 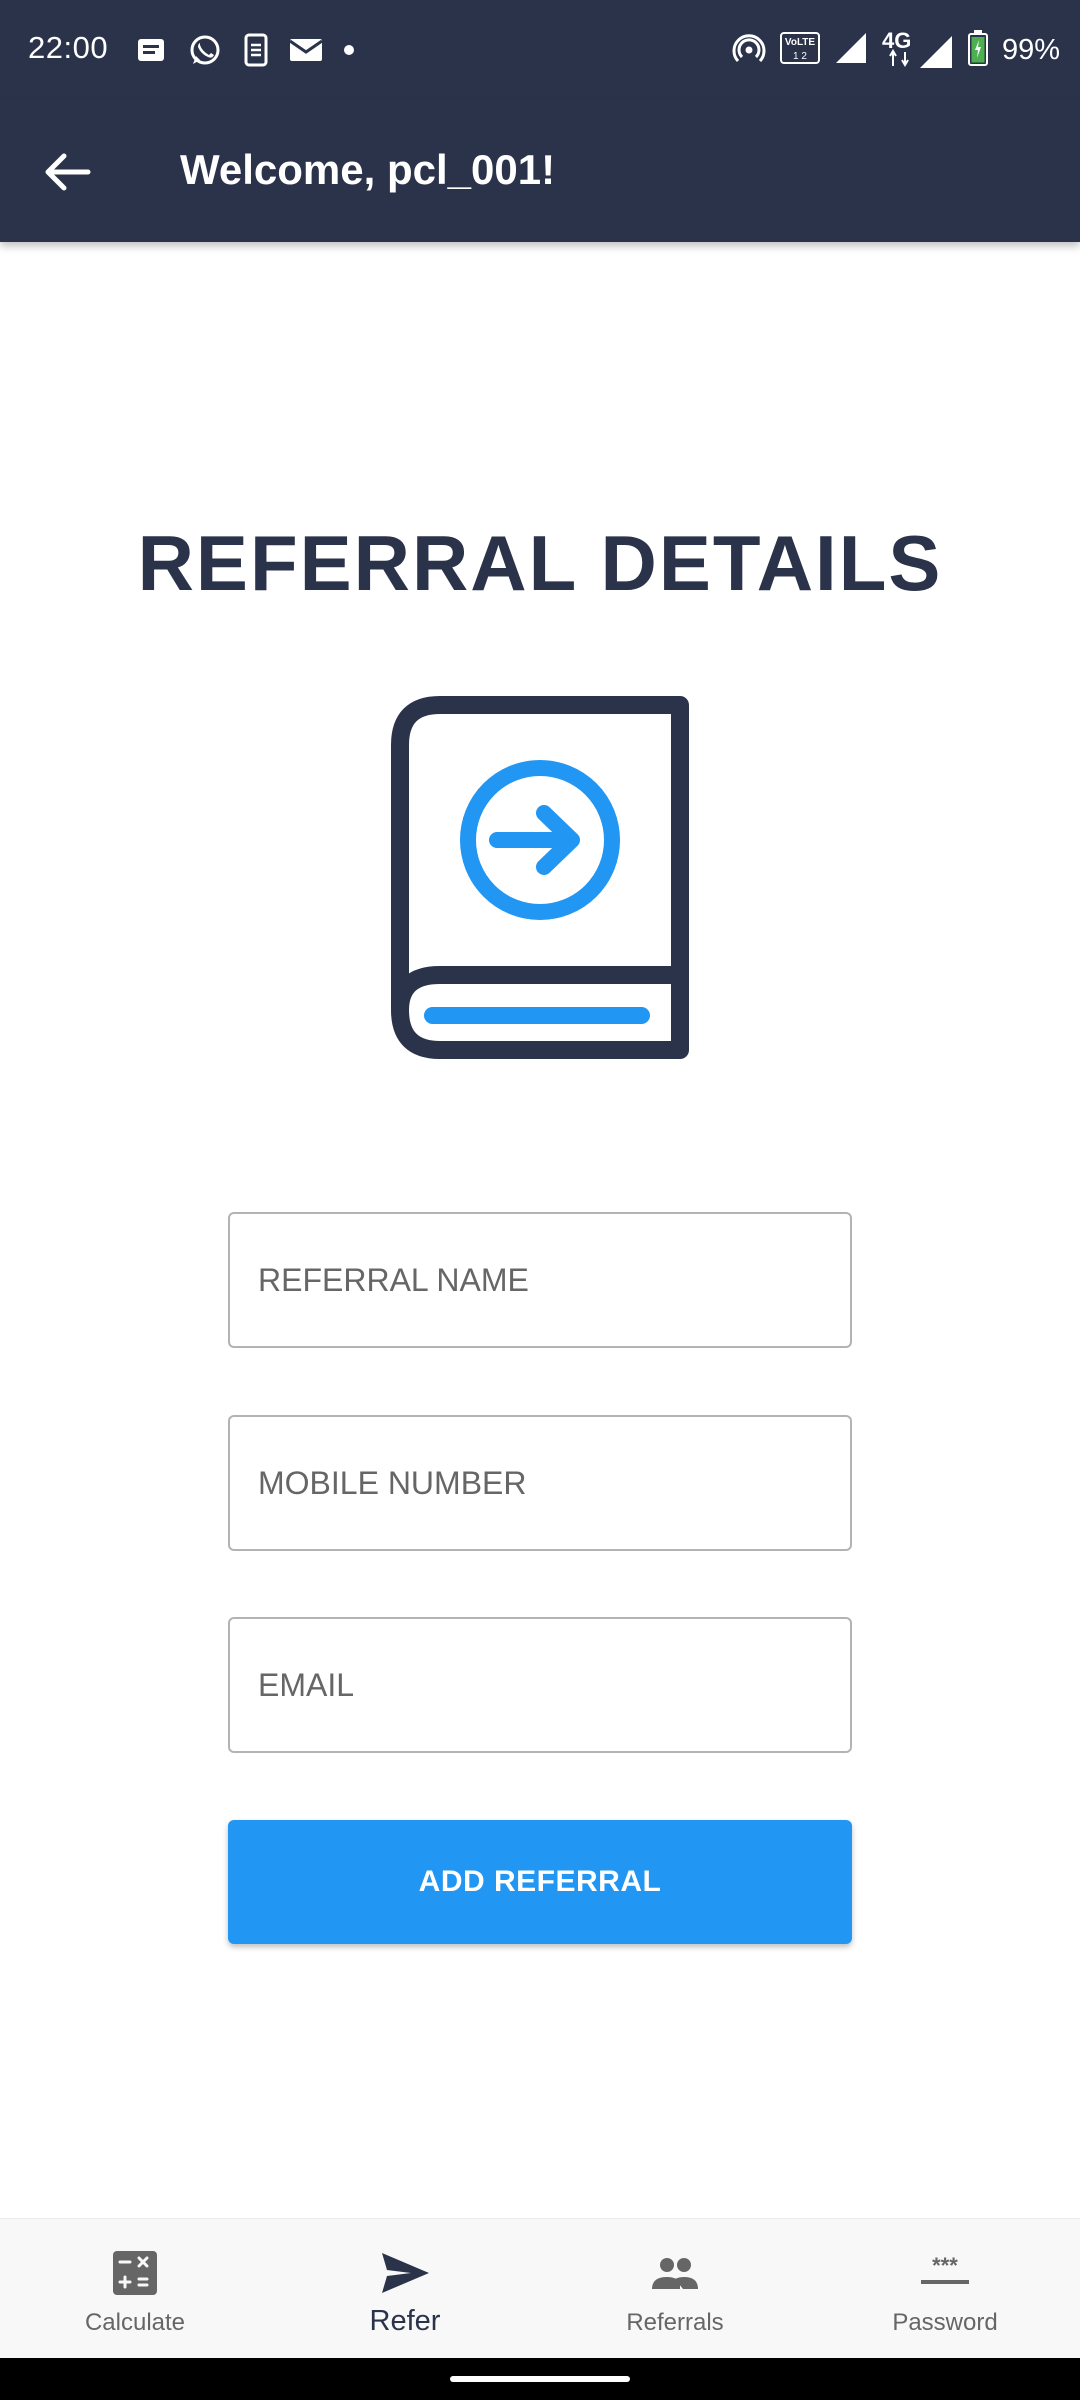 I want to click on app-title: Welcome, pcl_001!, so click(x=368, y=169).